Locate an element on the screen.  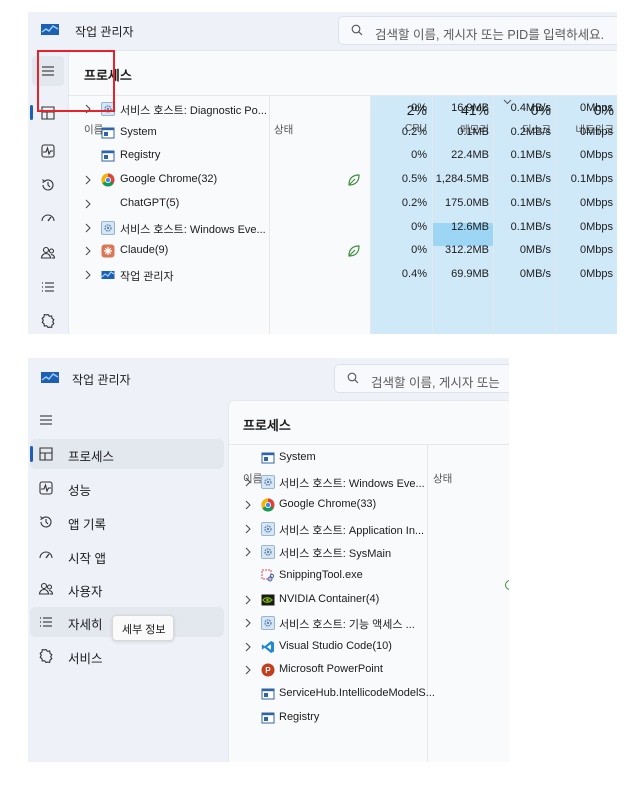
process-row: System is located at coordinates (369, 458).